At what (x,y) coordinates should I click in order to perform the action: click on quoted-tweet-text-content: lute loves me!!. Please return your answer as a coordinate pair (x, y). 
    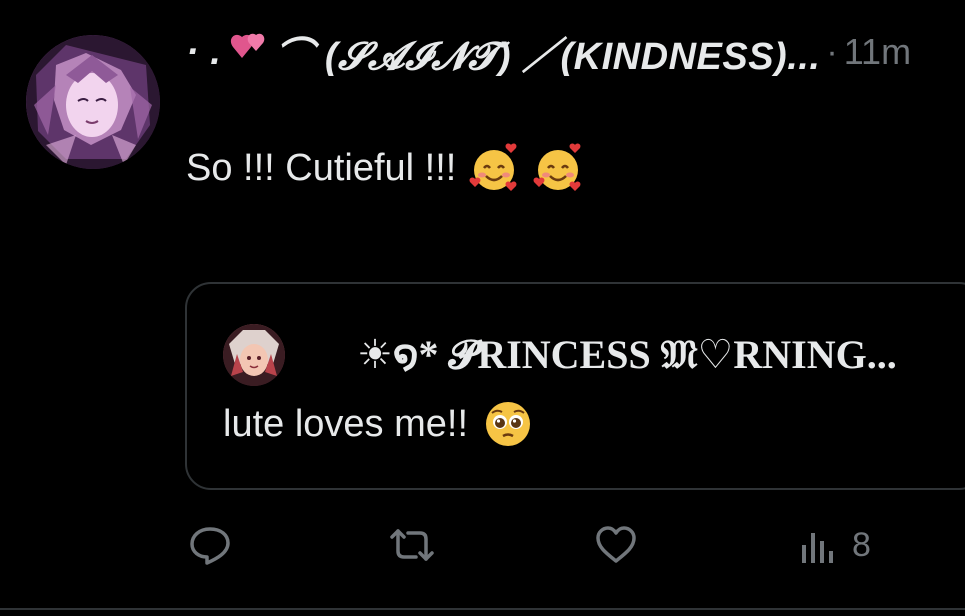
    Looking at the image, I should click on (345, 423).